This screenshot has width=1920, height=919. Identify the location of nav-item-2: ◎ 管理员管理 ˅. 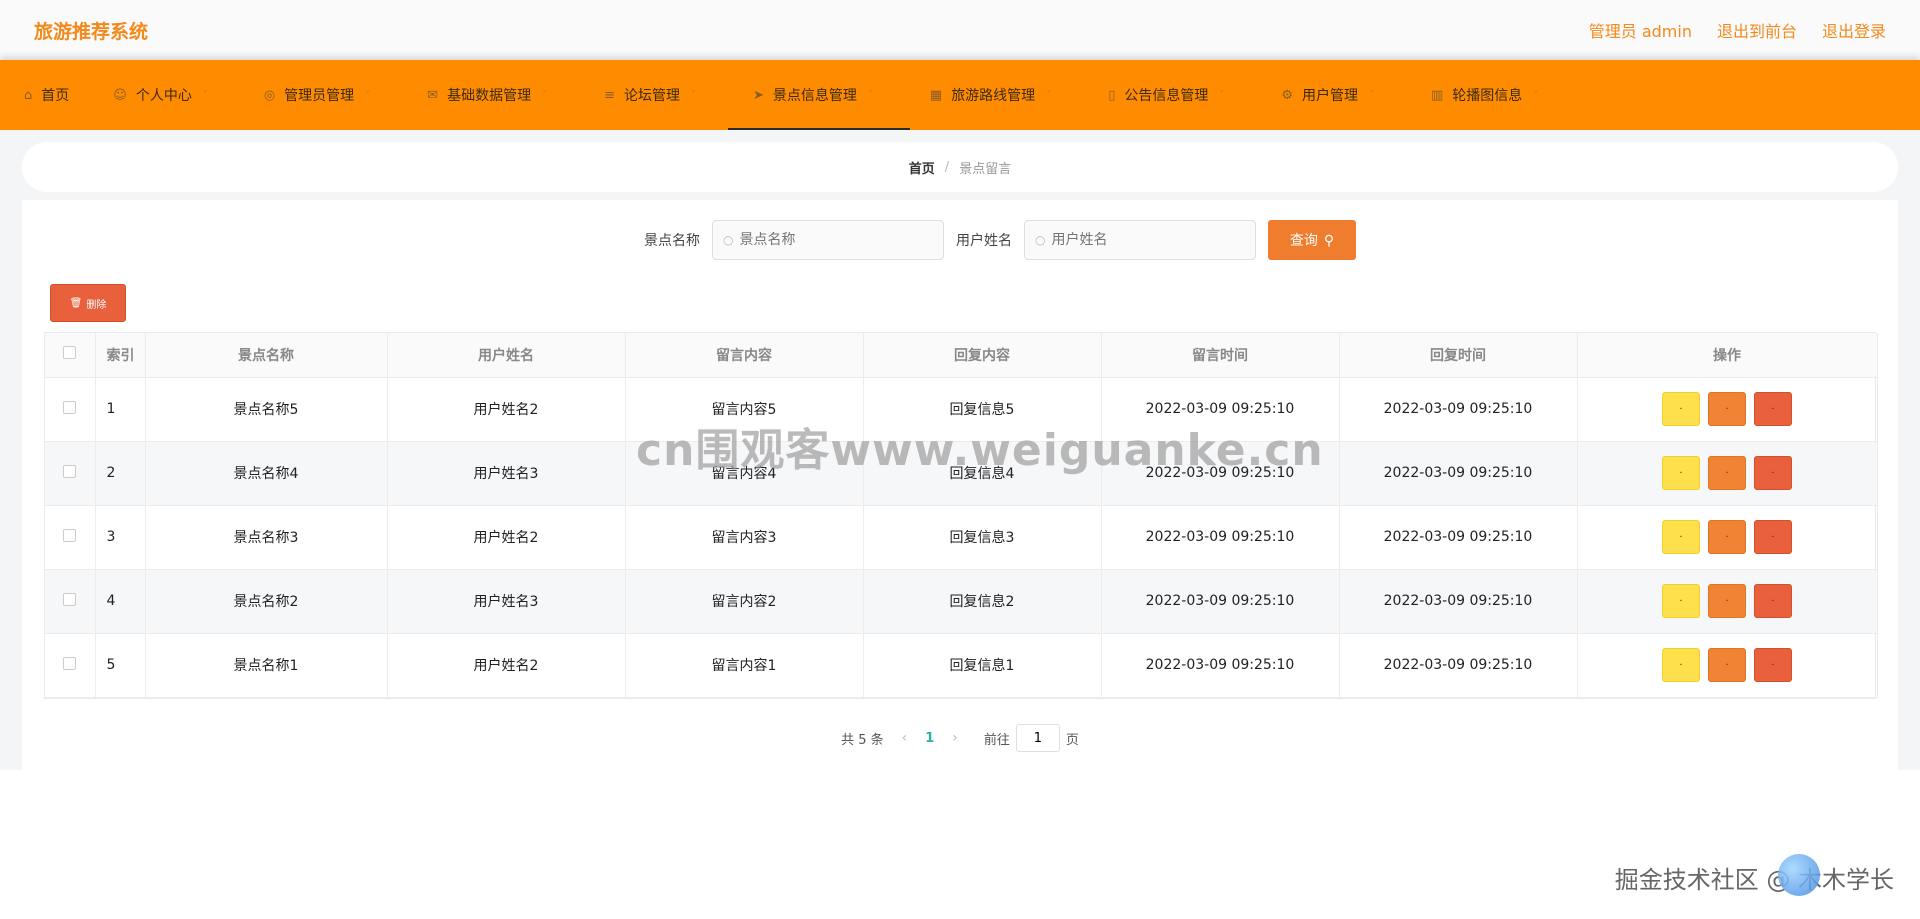
(317, 95).